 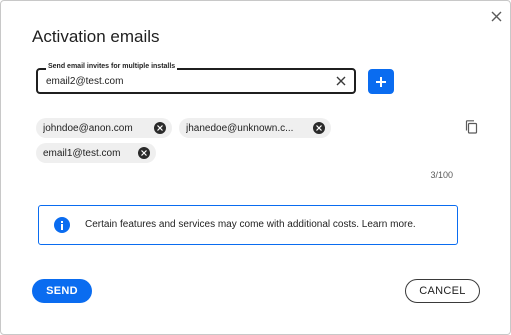 I want to click on add-email-button, so click(x=381, y=81).